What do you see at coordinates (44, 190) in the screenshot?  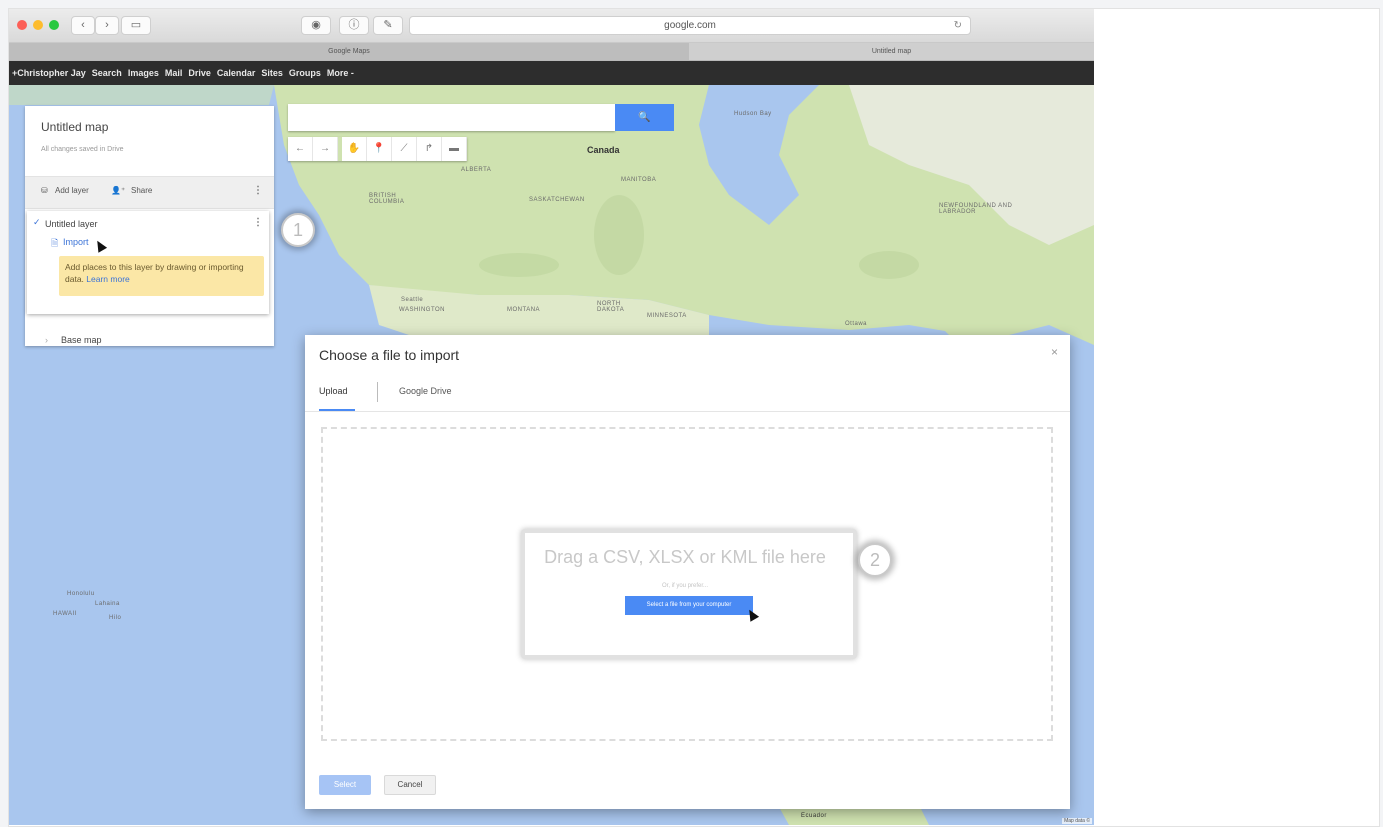 I see `add-layer-icon: ⛁` at bounding box center [44, 190].